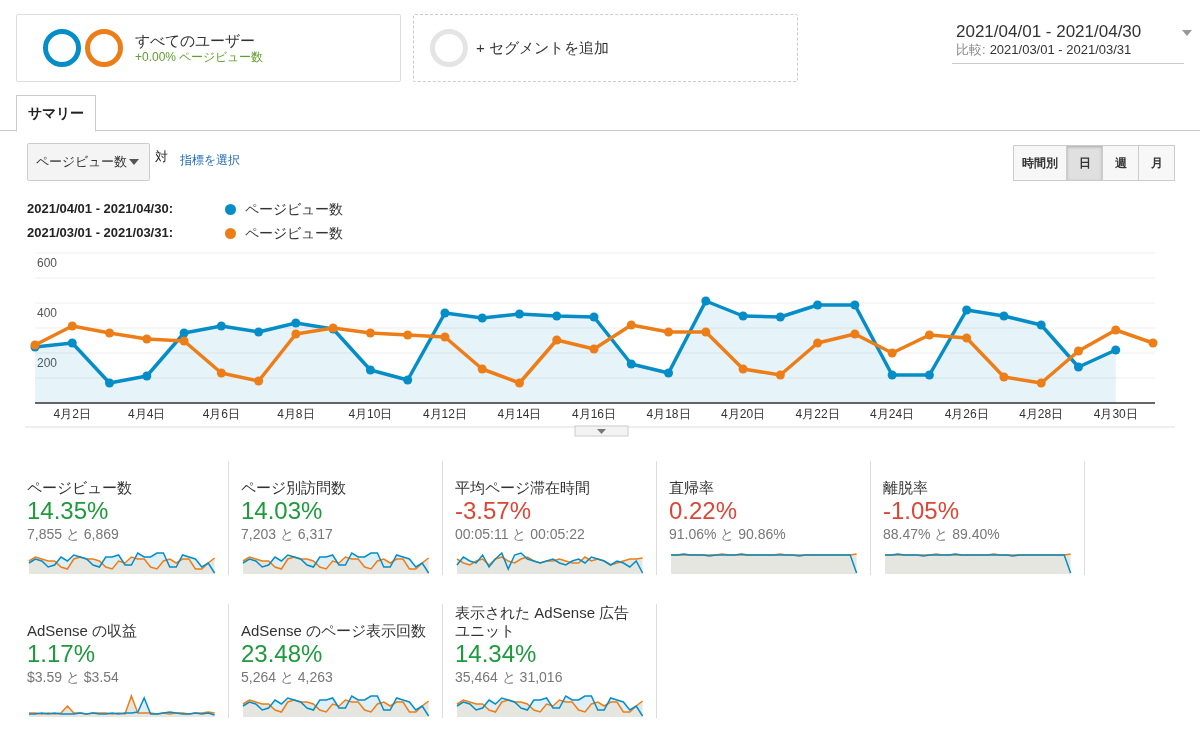 The width and height of the screenshot is (1200, 731). What do you see at coordinates (1115, 414) in the screenshot?
I see `axis-label: 4月30日` at bounding box center [1115, 414].